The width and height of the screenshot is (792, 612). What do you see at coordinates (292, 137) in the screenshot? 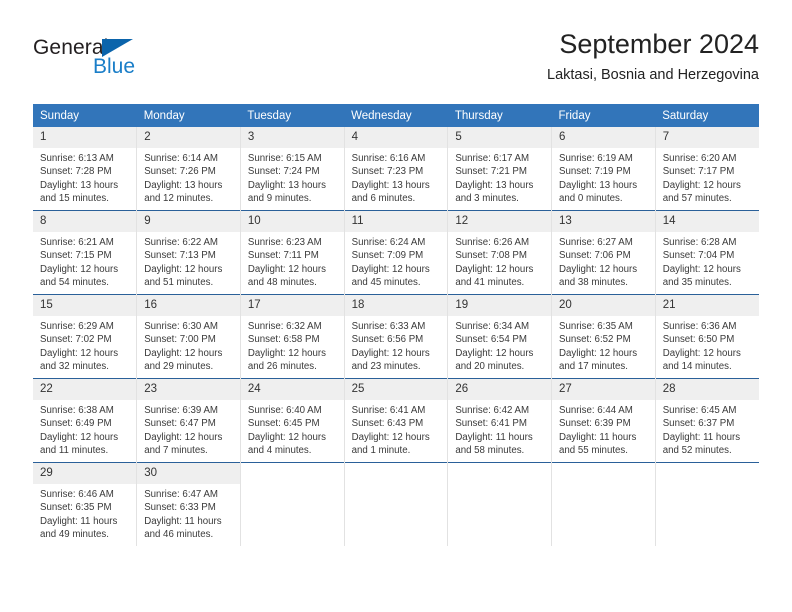
I see `day-number: 3` at bounding box center [292, 137].